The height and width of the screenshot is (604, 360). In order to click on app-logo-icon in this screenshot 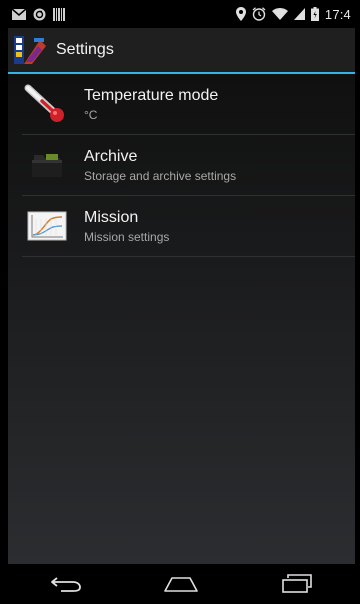, I will do `click(31, 50)`.